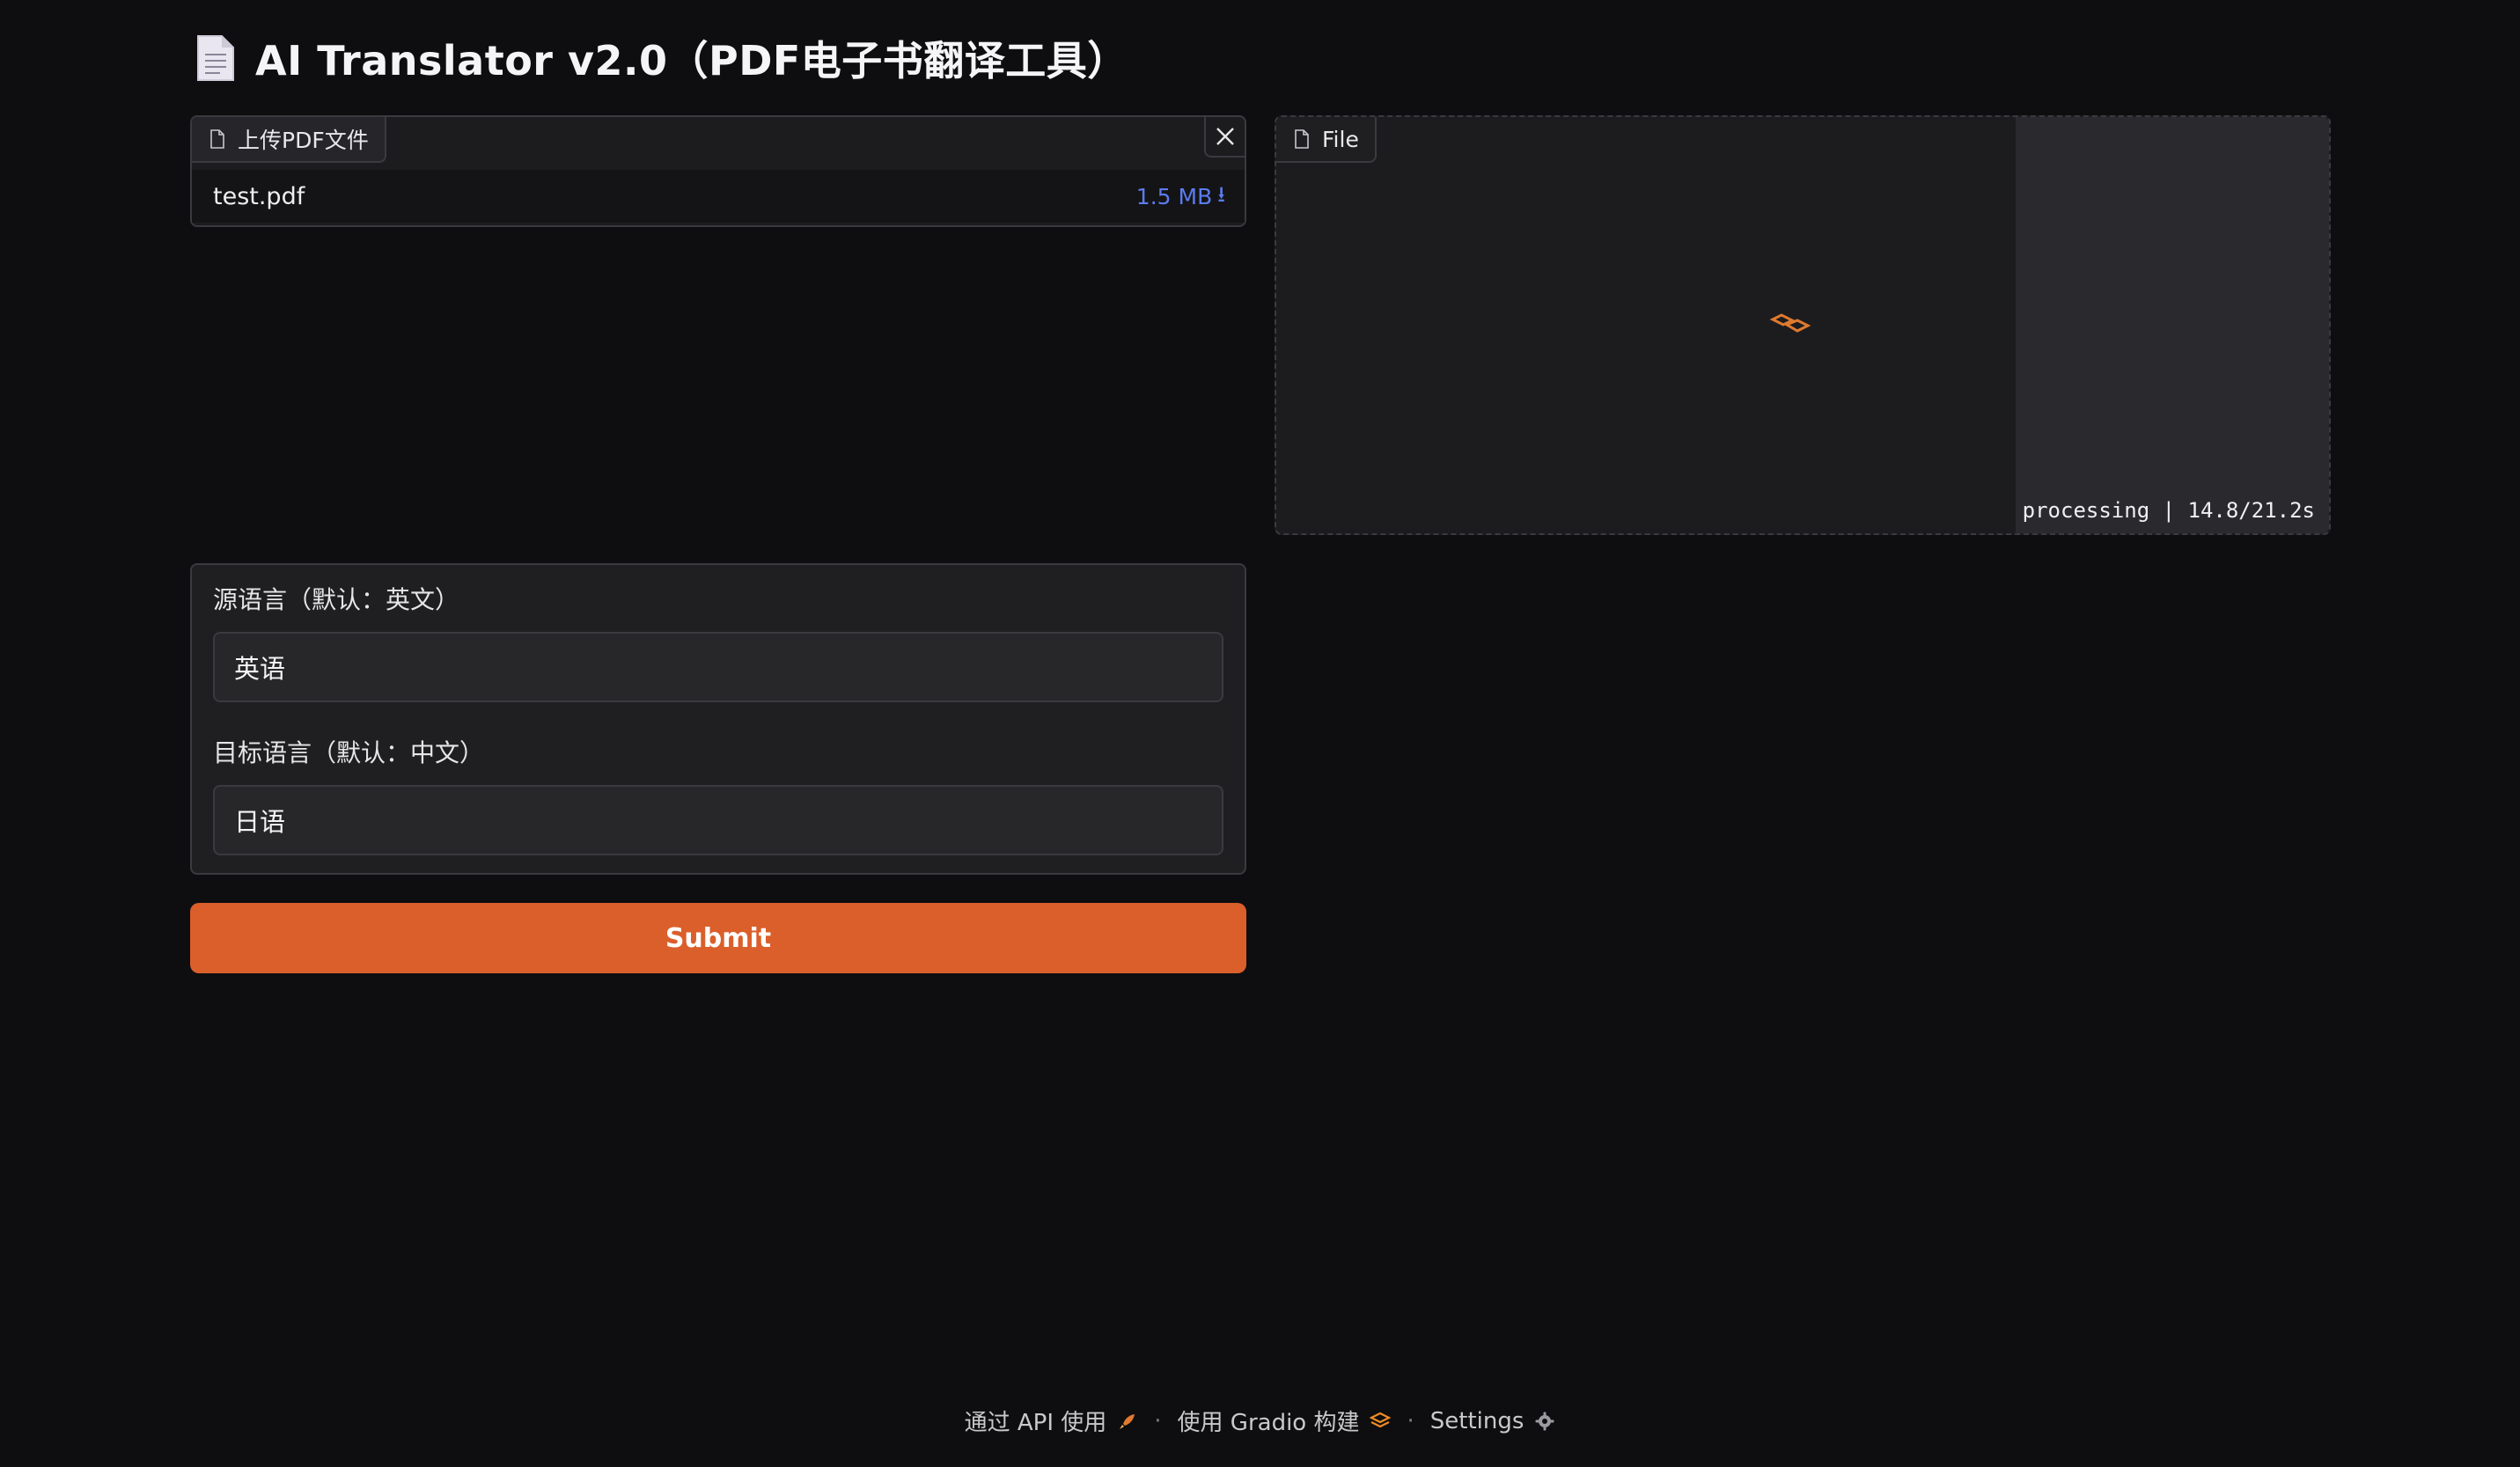  I want to click on output-label-tab: File, so click(1326, 140).